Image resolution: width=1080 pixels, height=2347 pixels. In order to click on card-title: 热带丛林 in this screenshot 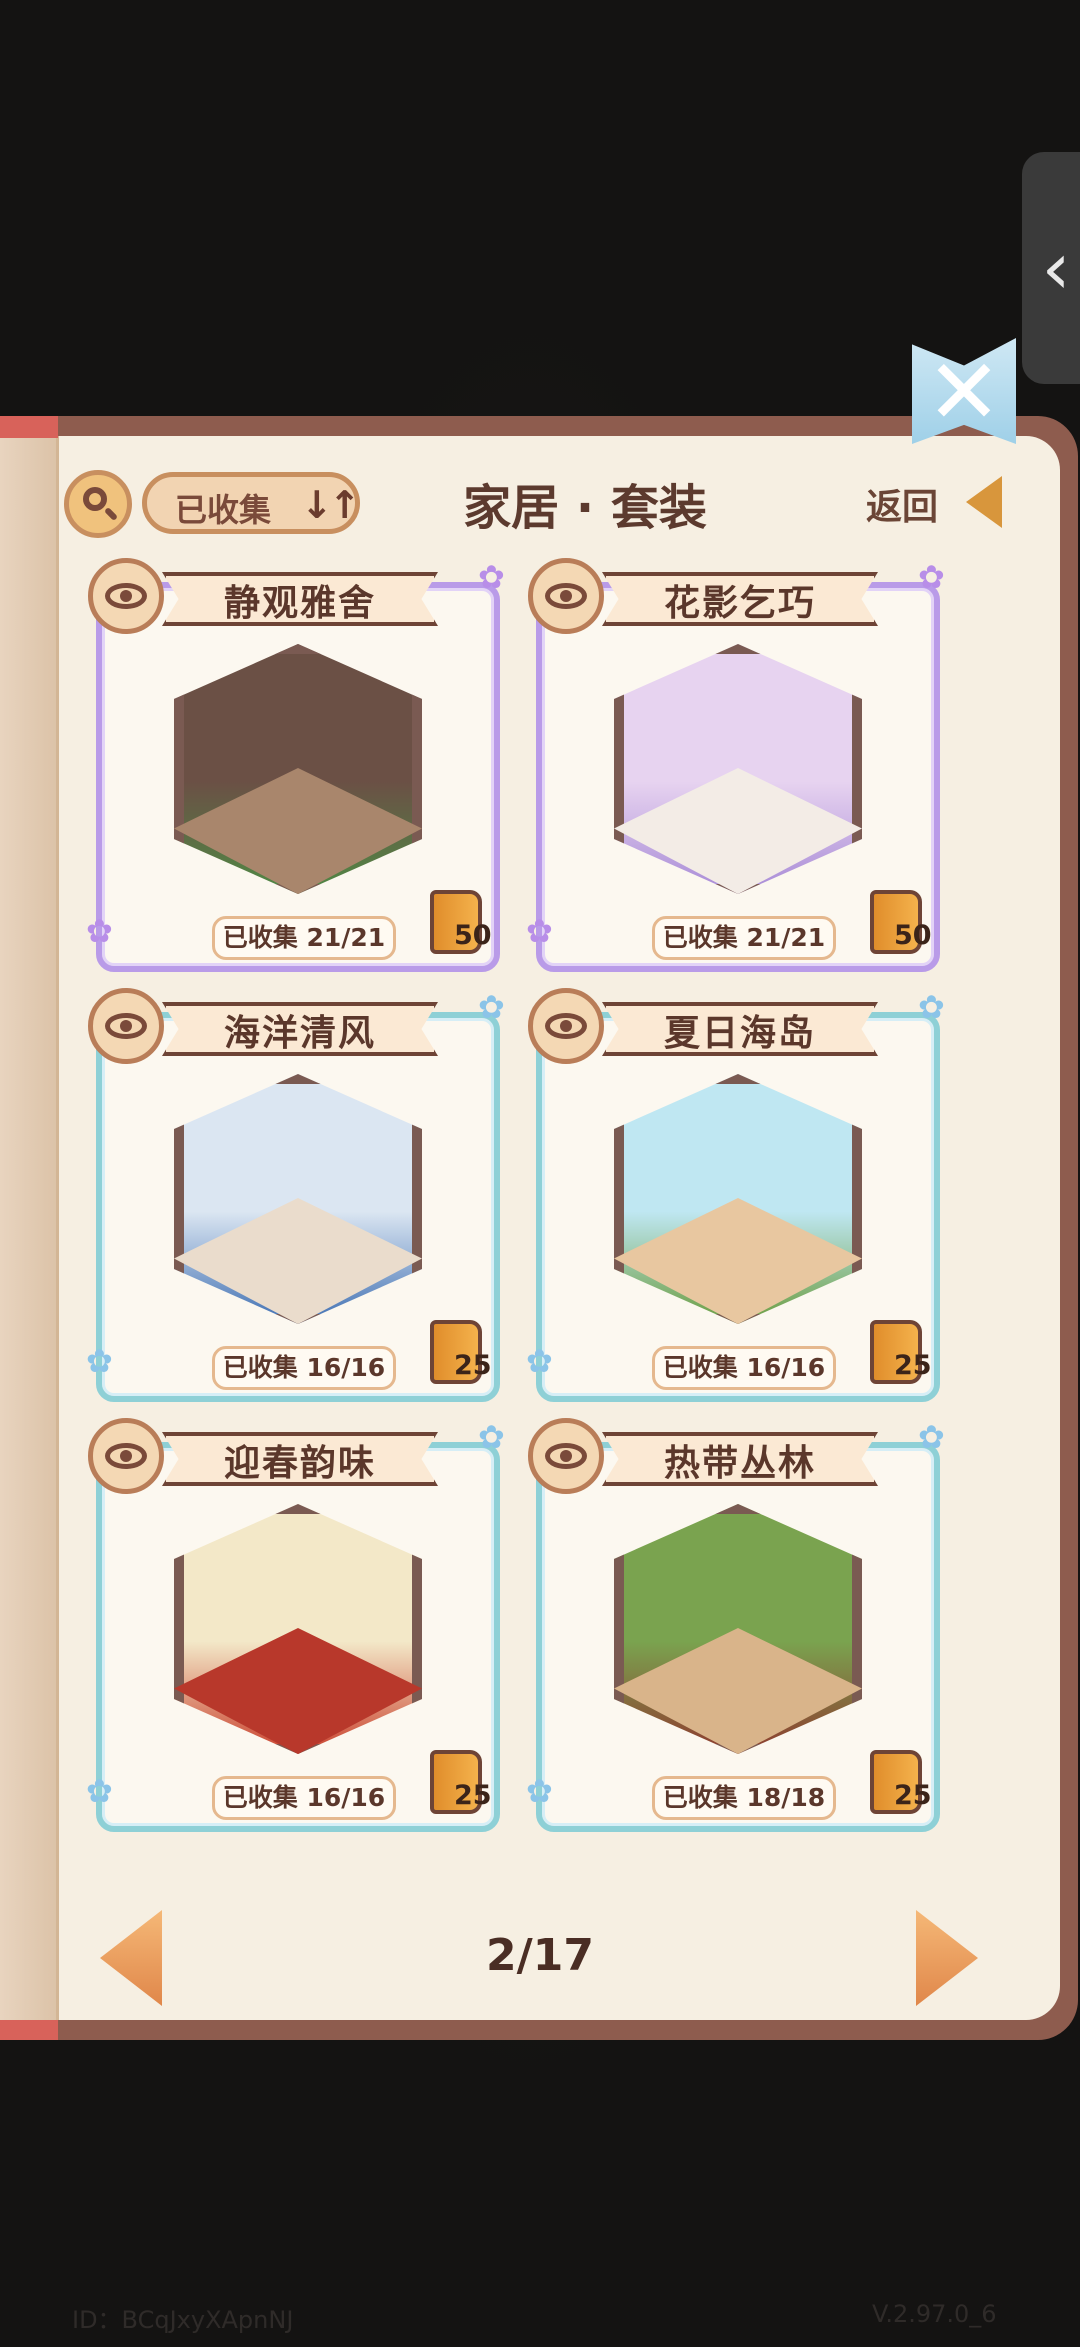, I will do `click(739, 1463)`.